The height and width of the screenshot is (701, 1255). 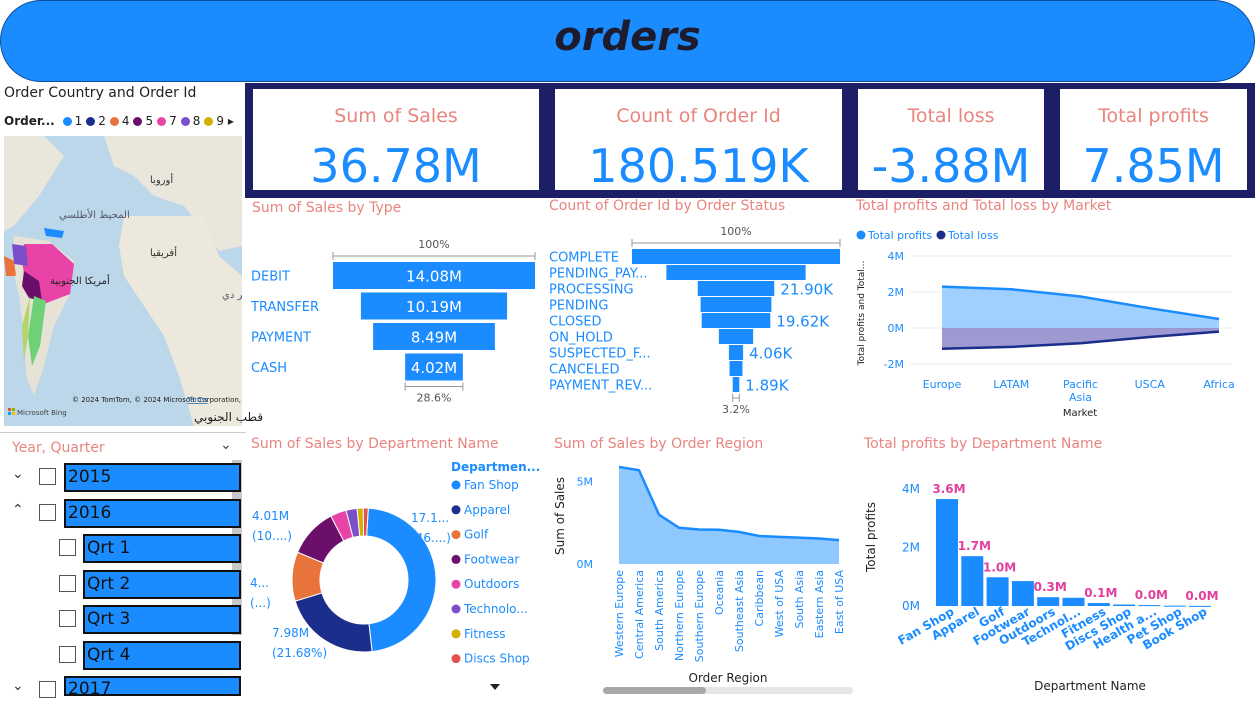 I want to click on chart-title: Total profits by Department Name, so click(x=983, y=444).